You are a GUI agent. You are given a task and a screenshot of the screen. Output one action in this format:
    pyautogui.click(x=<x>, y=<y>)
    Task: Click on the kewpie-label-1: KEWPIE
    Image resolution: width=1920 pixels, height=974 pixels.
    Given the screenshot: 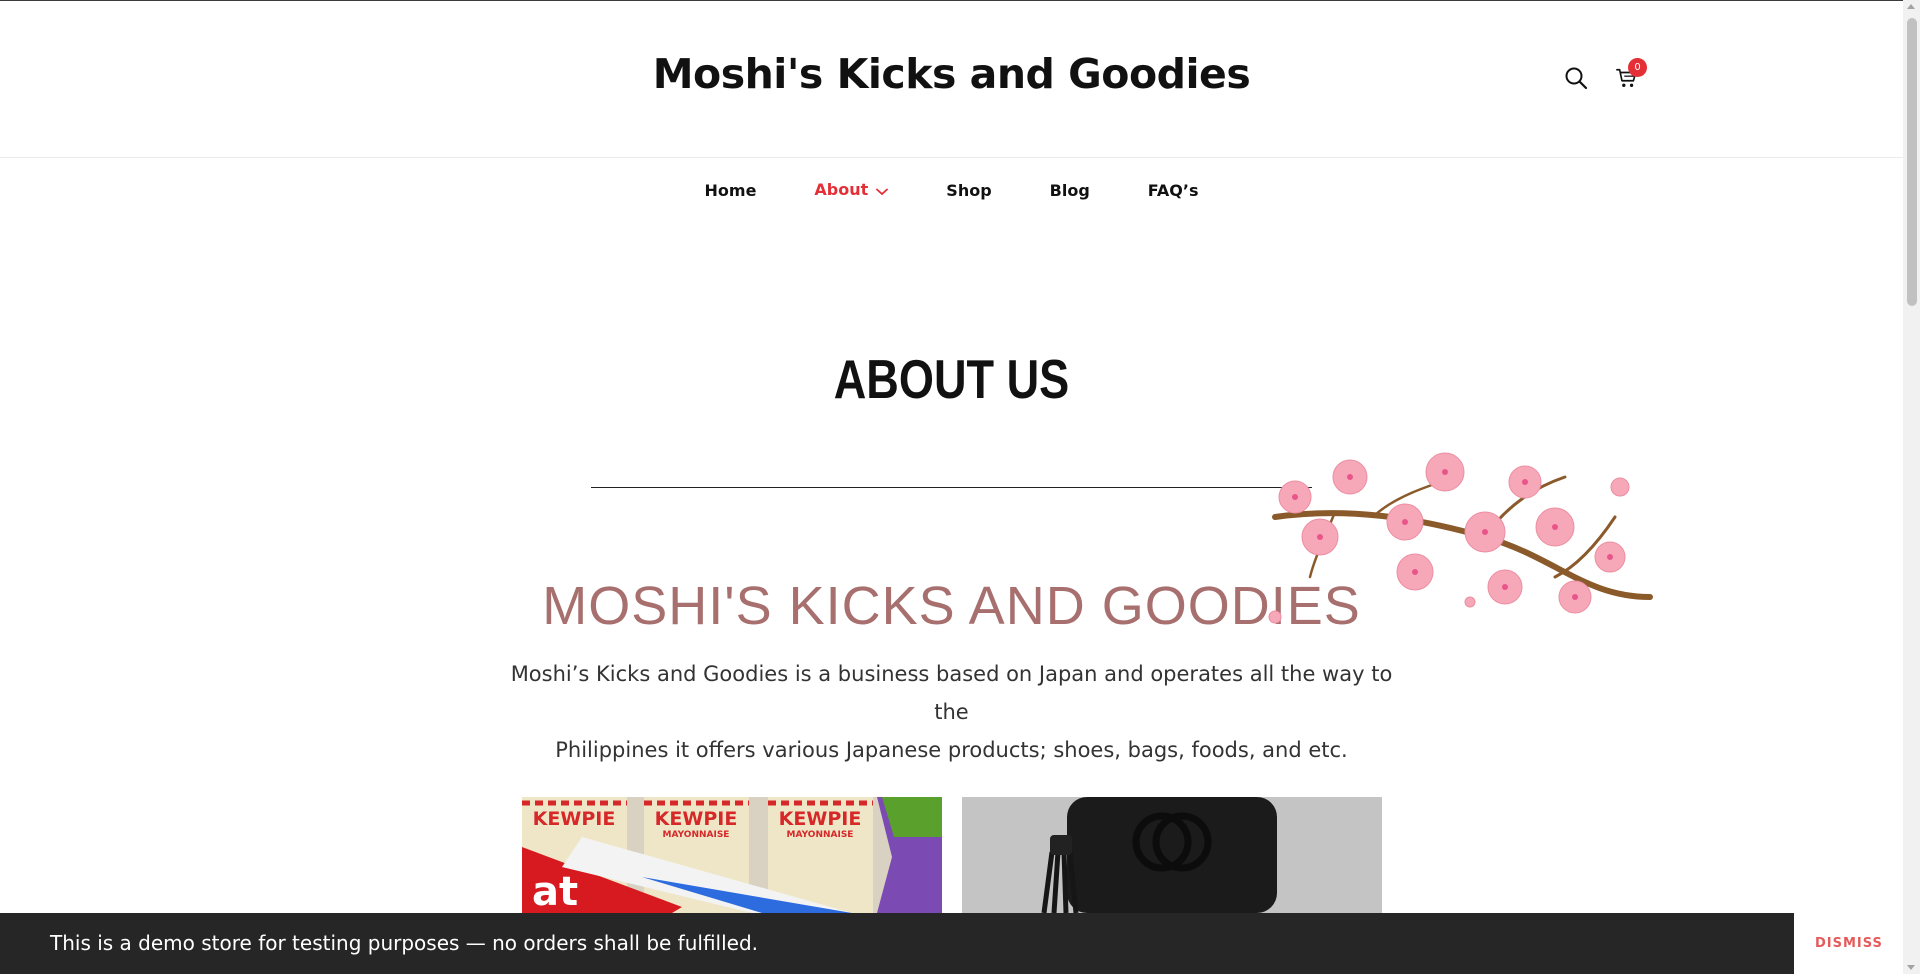 What is the action you would take?
    pyautogui.click(x=574, y=819)
    